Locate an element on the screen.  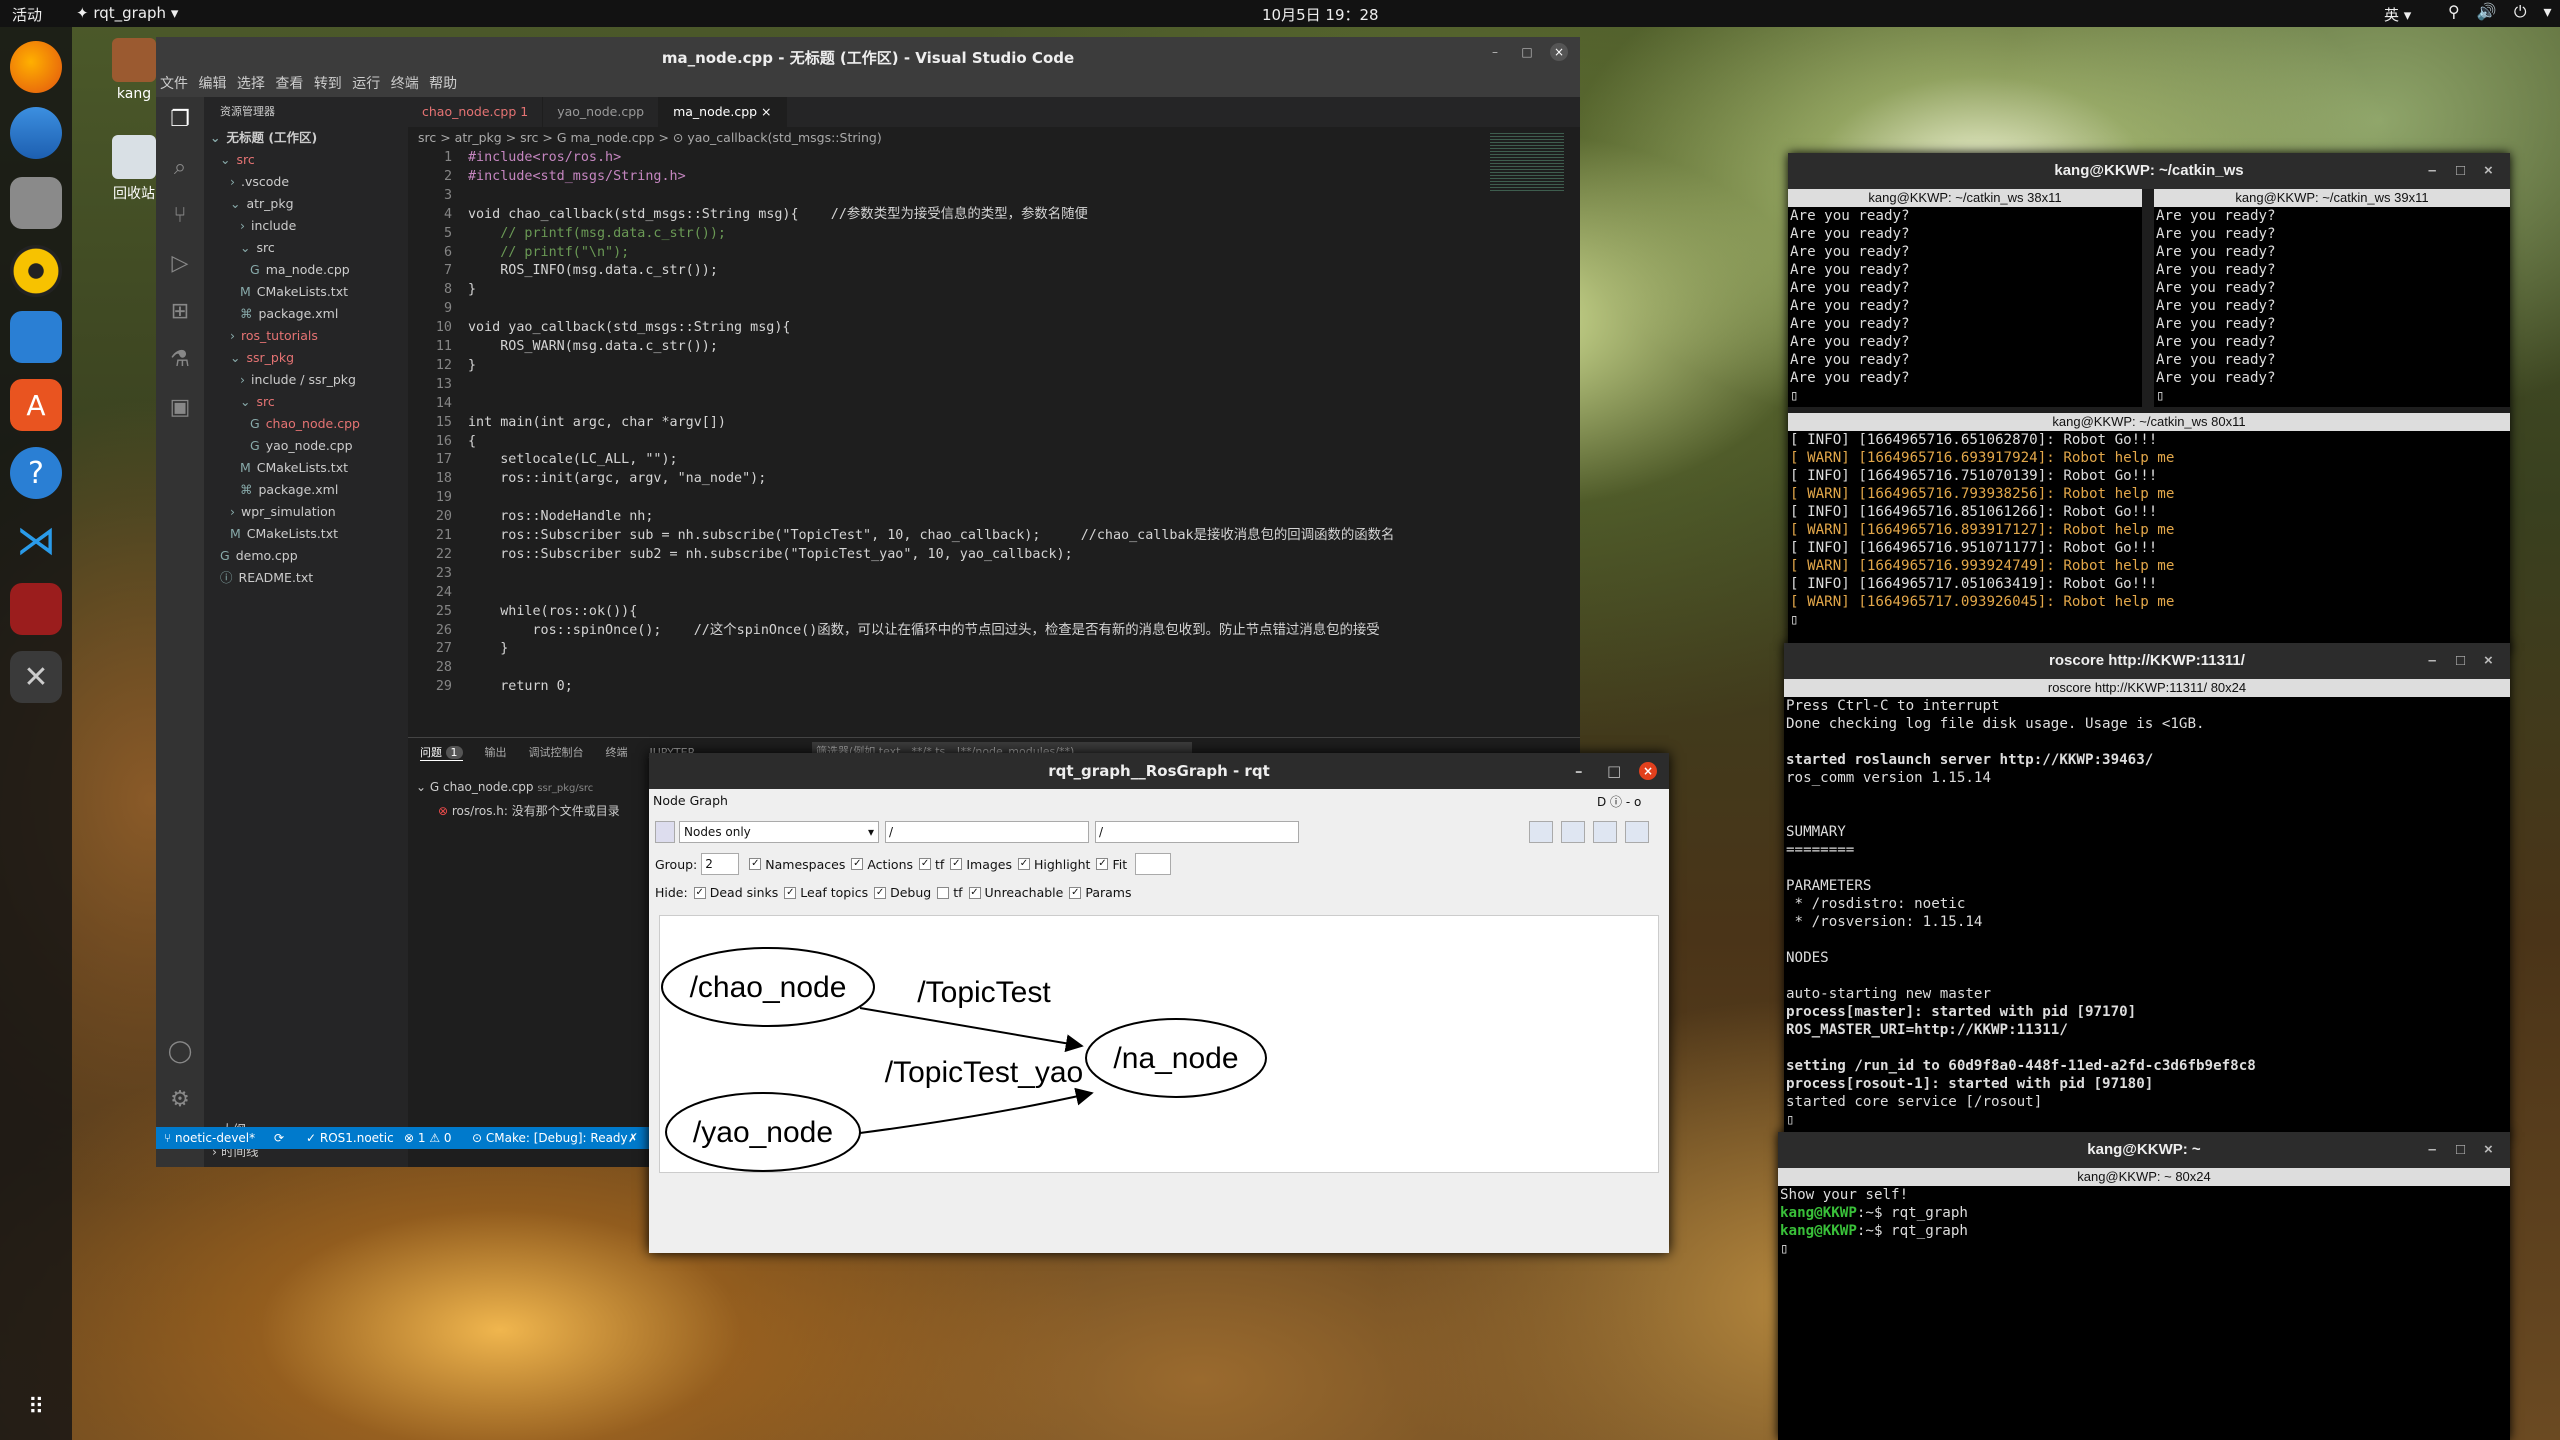
menu-go: 转到 is located at coordinates (328, 84).